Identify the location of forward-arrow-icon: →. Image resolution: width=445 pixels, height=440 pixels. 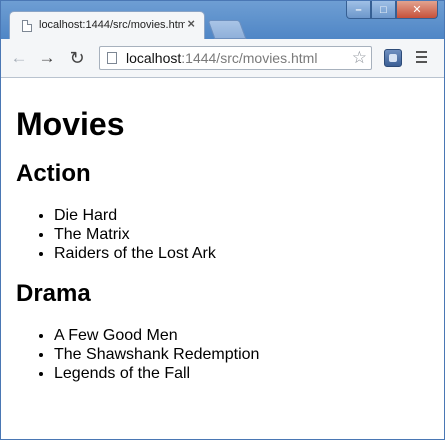
(47, 58).